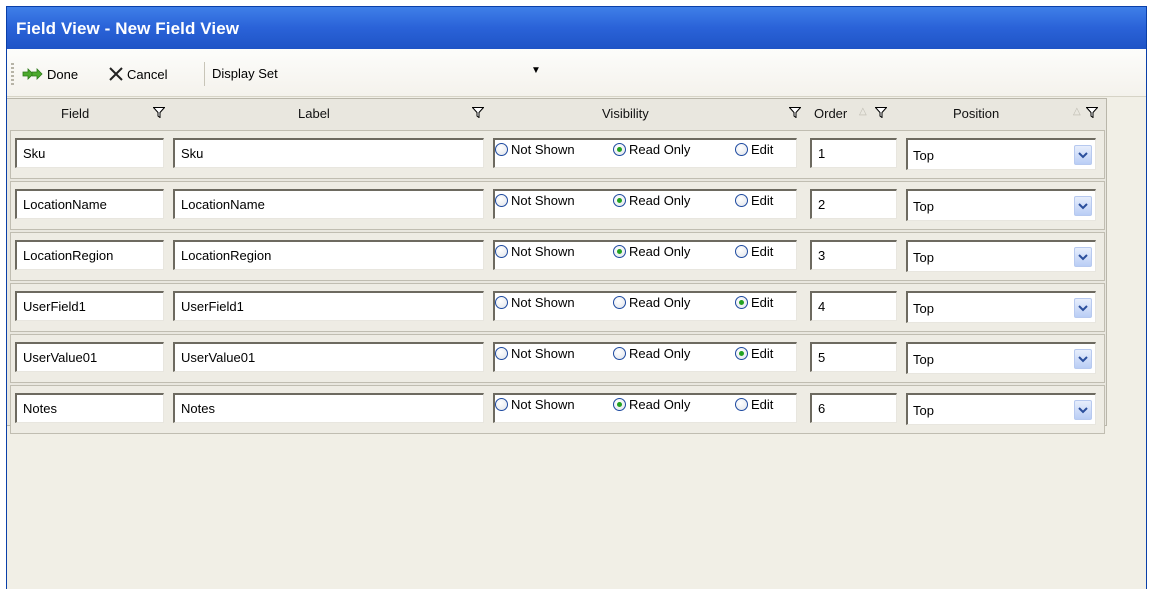 The height and width of the screenshot is (589, 1149). Describe the element at coordinates (332, 112) in the screenshot. I see `column-header-label: Label` at that location.